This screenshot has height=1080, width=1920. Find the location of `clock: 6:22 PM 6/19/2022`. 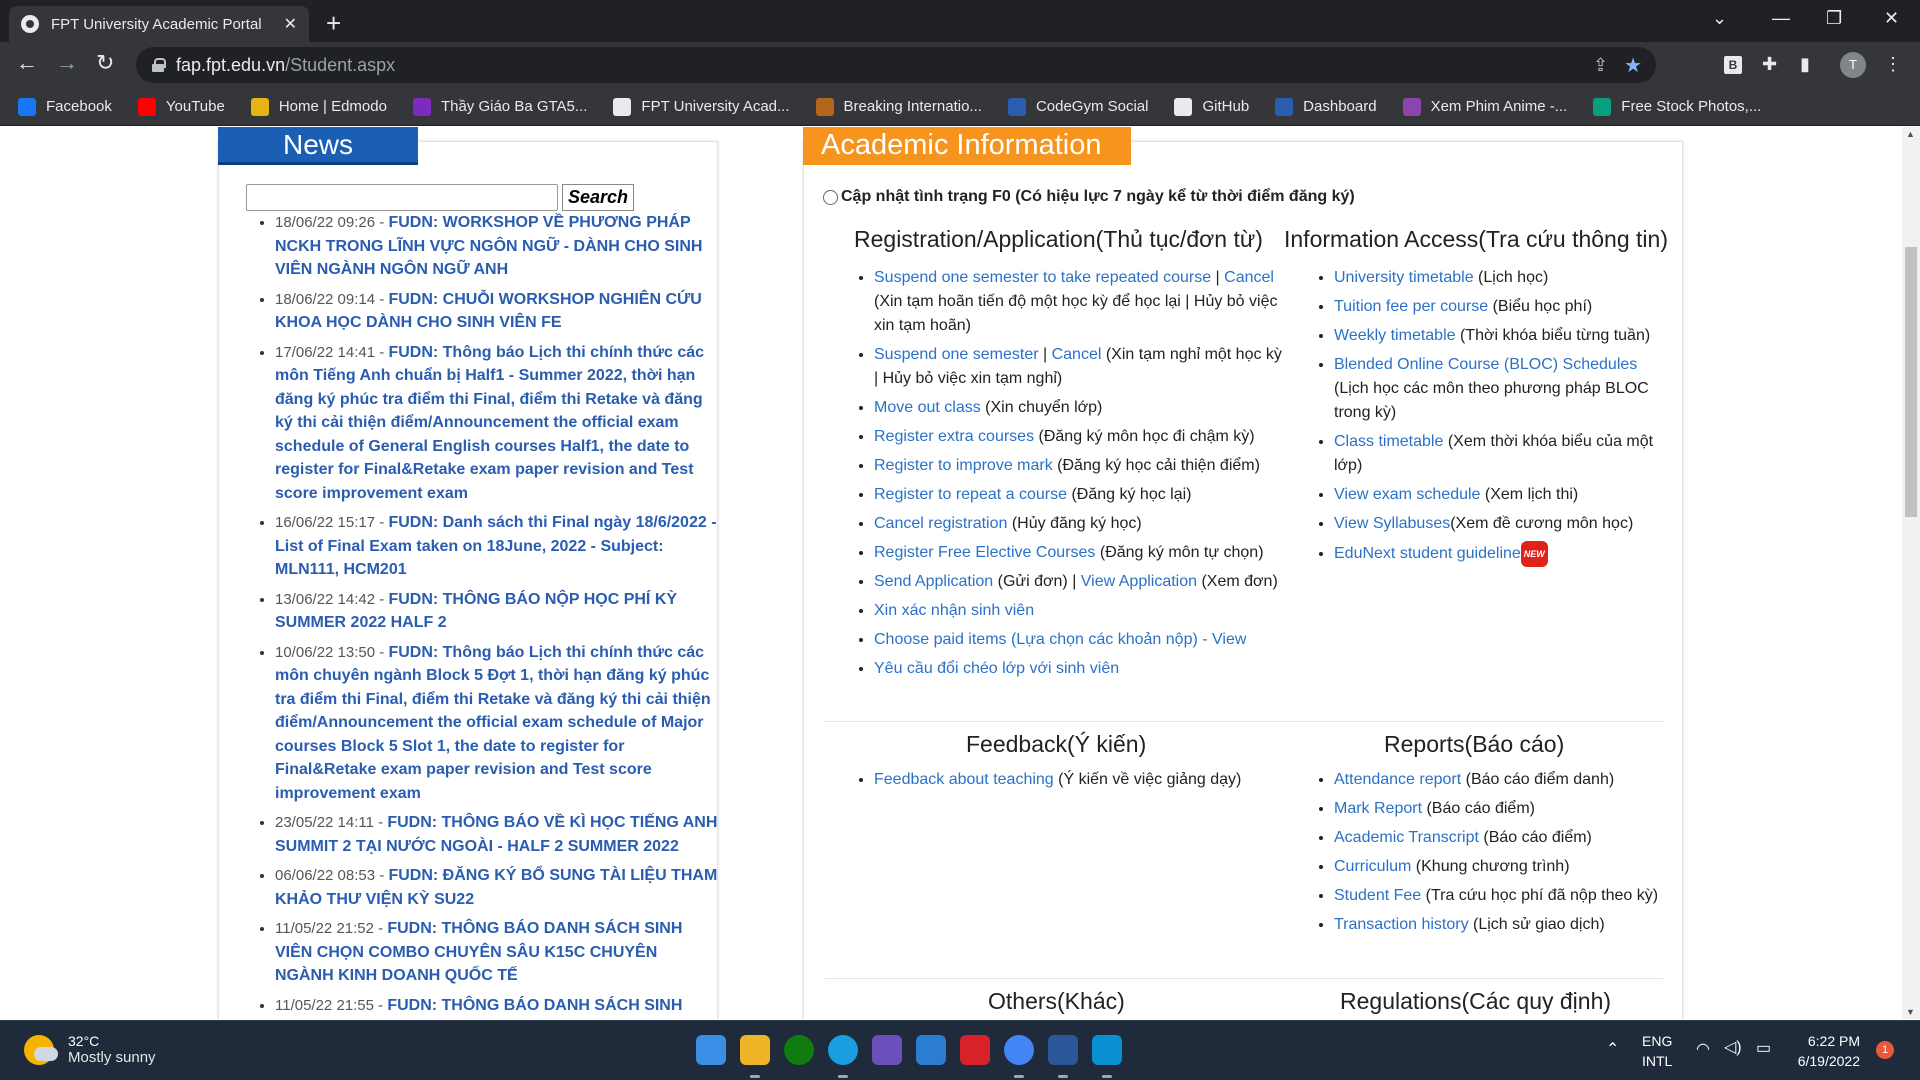

clock: 6:22 PM 6/19/2022 is located at coordinates (1827, 1051).